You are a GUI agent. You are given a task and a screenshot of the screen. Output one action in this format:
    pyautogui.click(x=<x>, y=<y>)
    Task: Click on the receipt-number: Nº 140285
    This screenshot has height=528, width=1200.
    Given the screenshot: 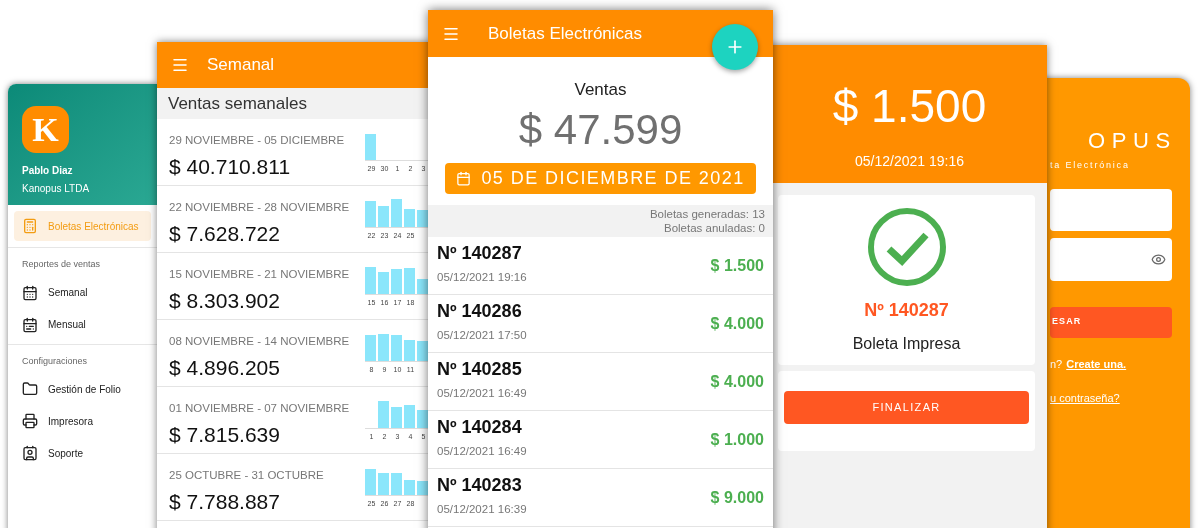 What is the action you would take?
    pyautogui.click(x=480, y=369)
    